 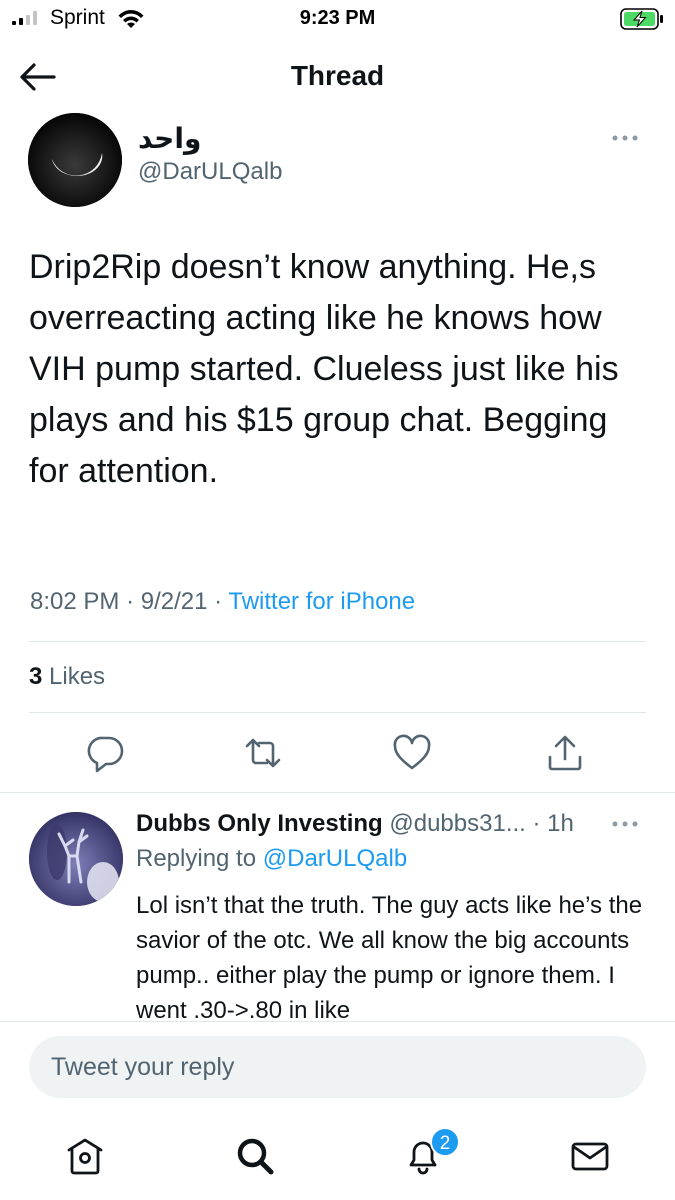 I want to click on search-icon, so click(x=255, y=1156).